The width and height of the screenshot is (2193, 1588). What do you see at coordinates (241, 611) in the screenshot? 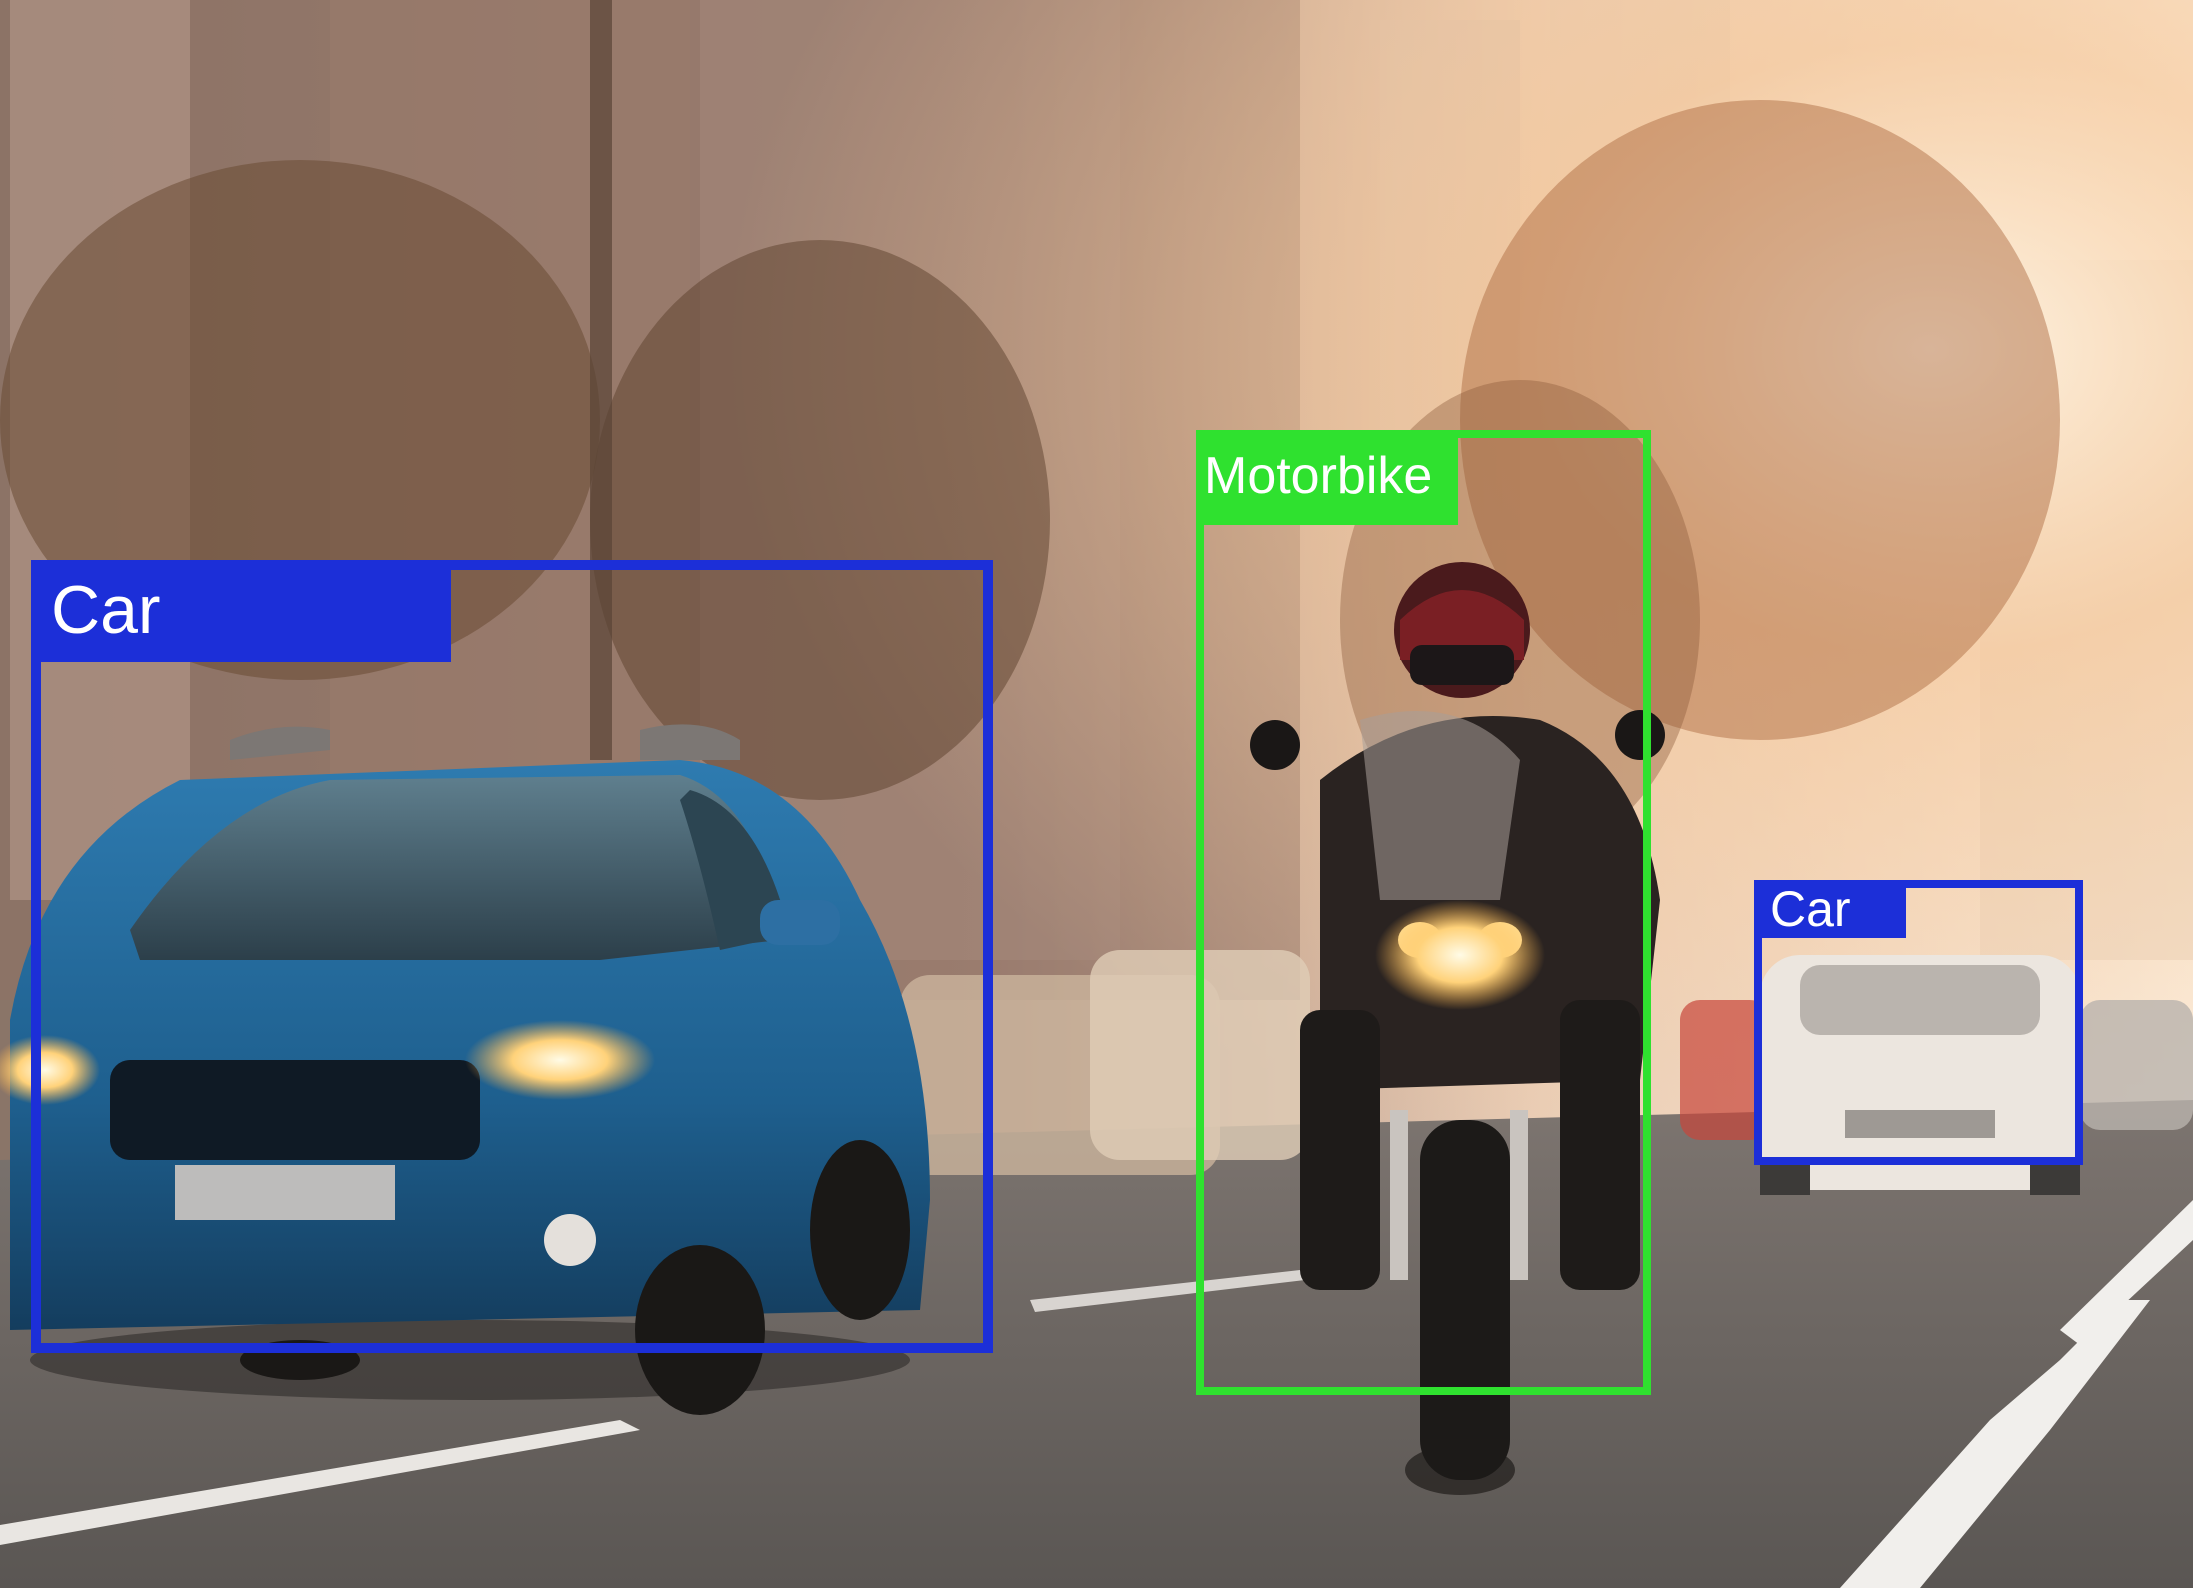
I see `car-label-tag: Car` at bounding box center [241, 611].